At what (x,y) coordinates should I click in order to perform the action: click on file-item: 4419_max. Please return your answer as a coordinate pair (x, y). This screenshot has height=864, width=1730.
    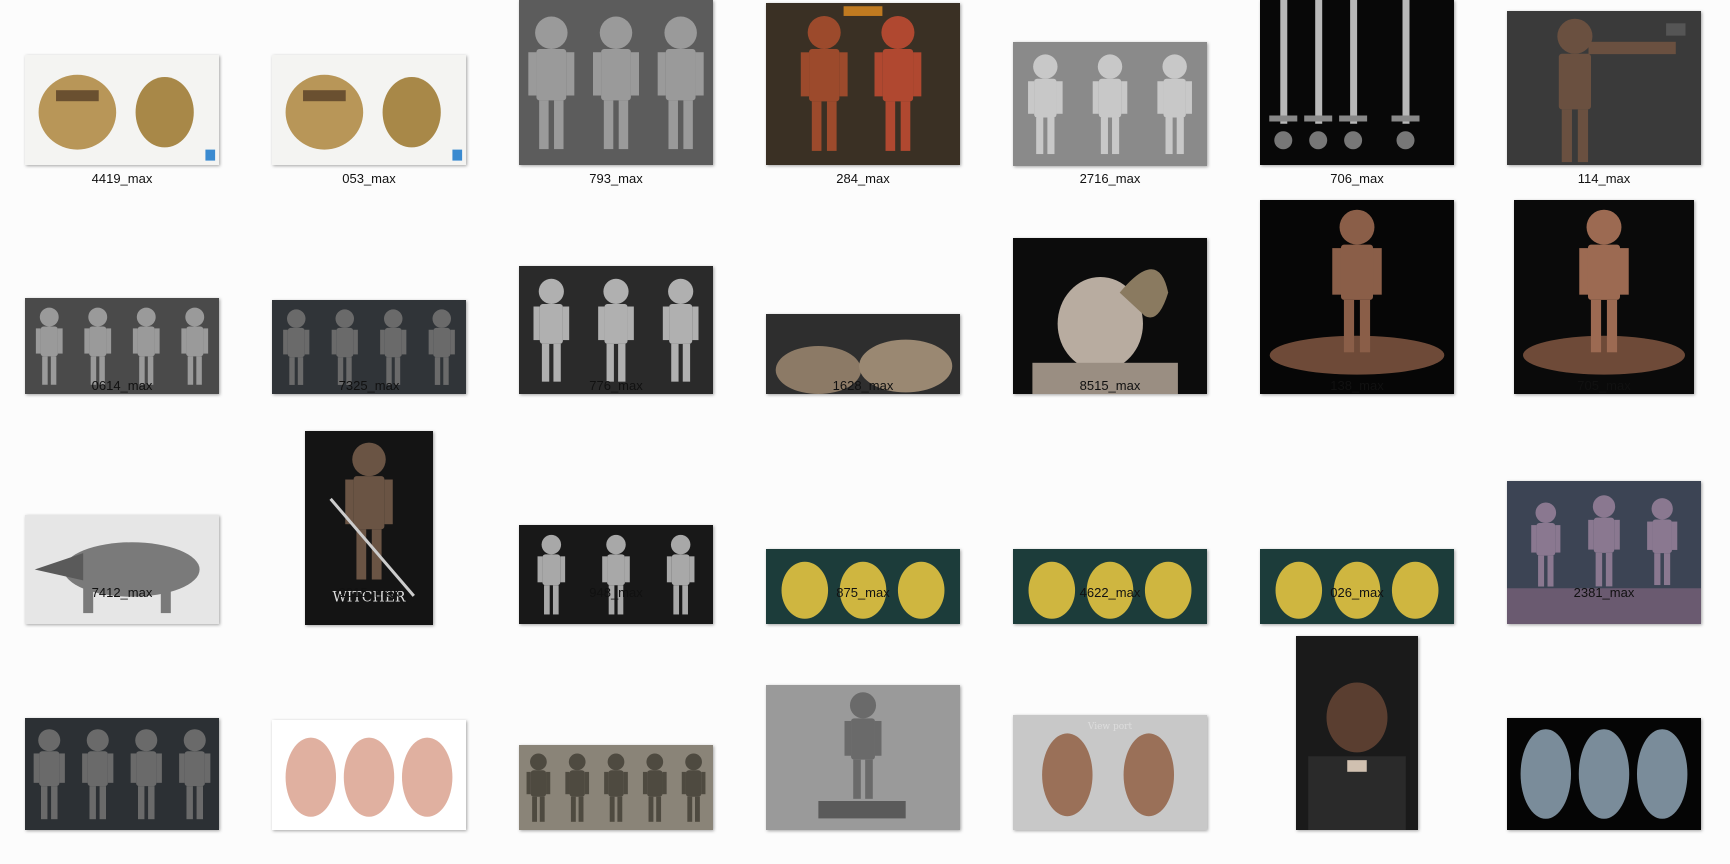
    Looking at the image, I should click on (122, 107).